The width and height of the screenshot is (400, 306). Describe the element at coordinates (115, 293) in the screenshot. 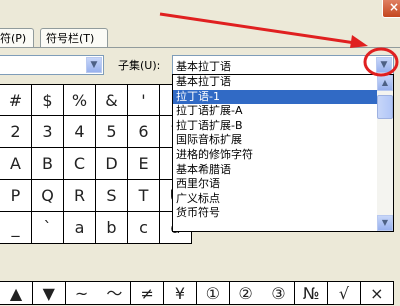

I see `recent-symbol-cell: ～` at that location.